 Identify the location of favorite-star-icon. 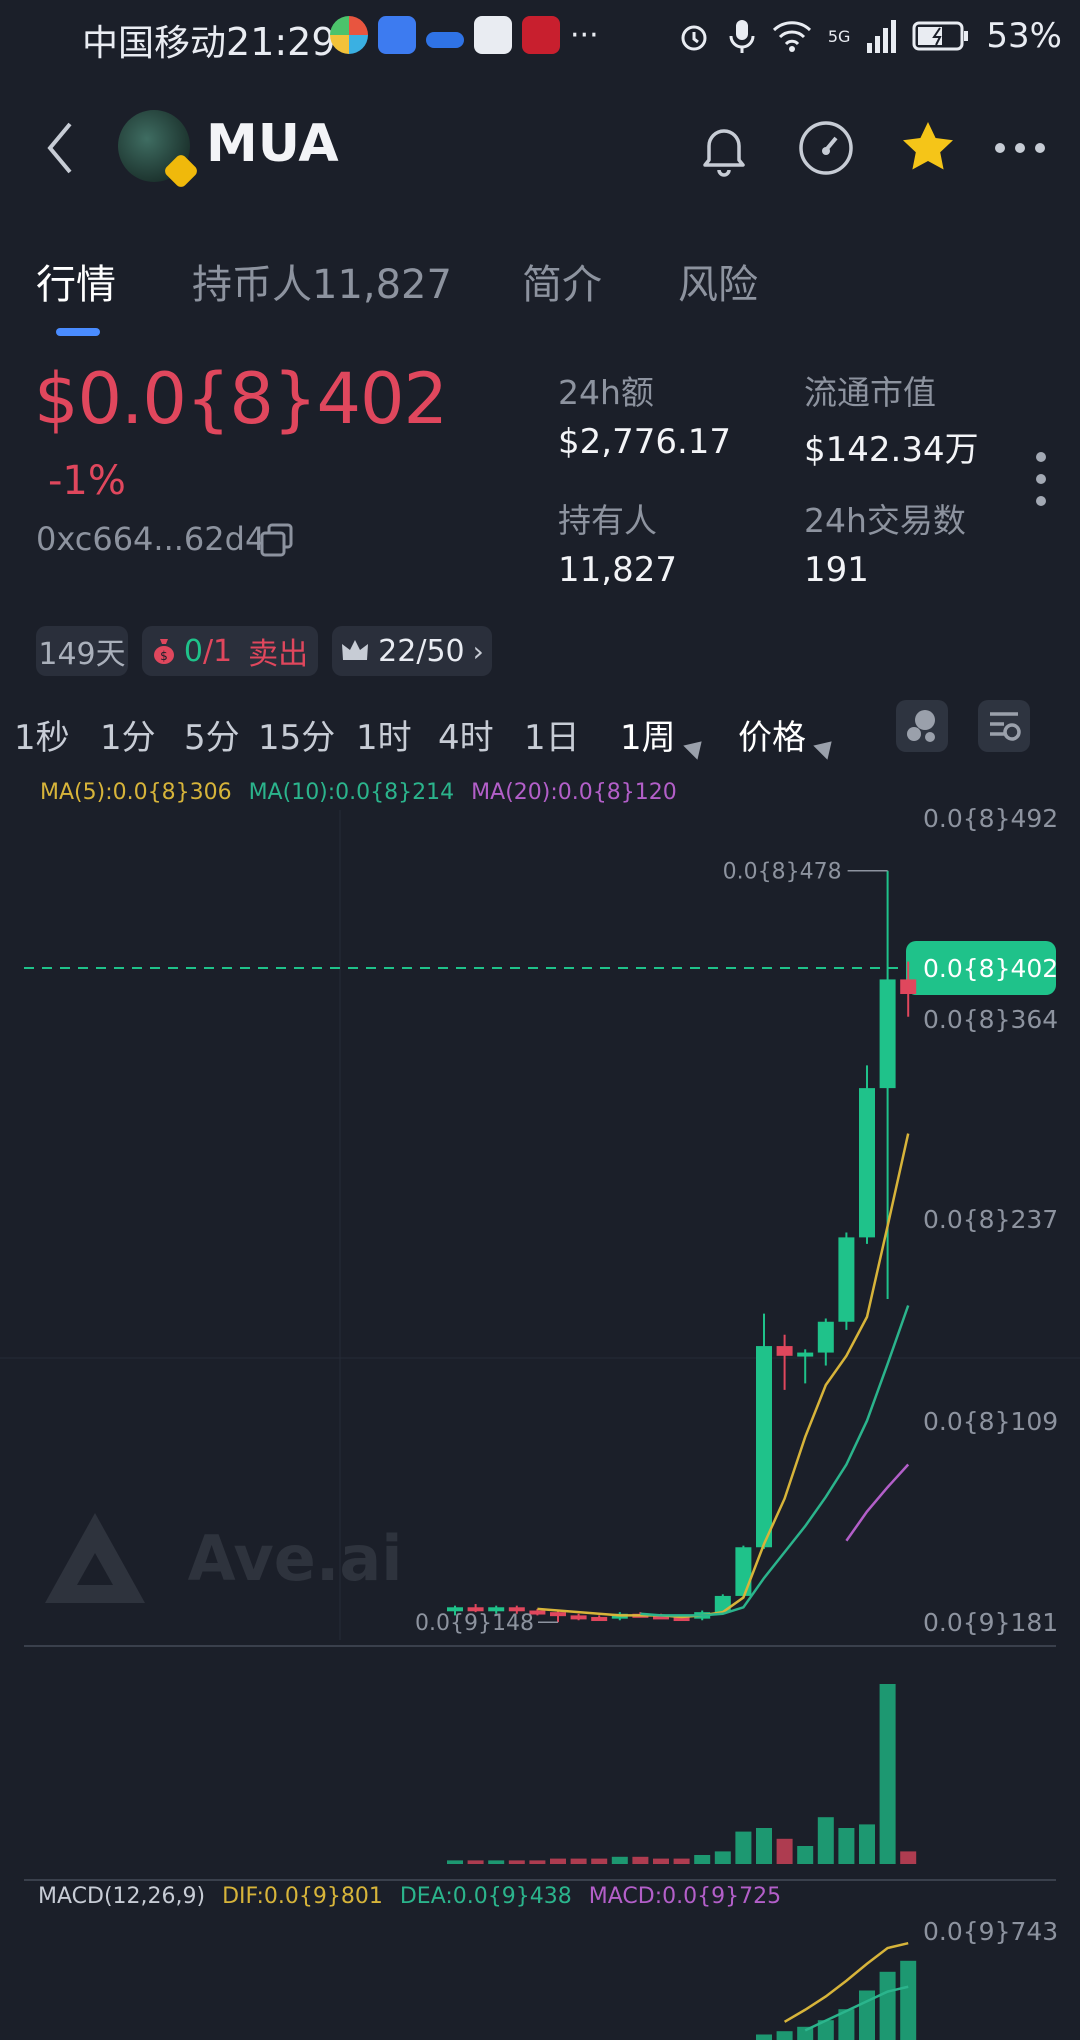
(928, 148).